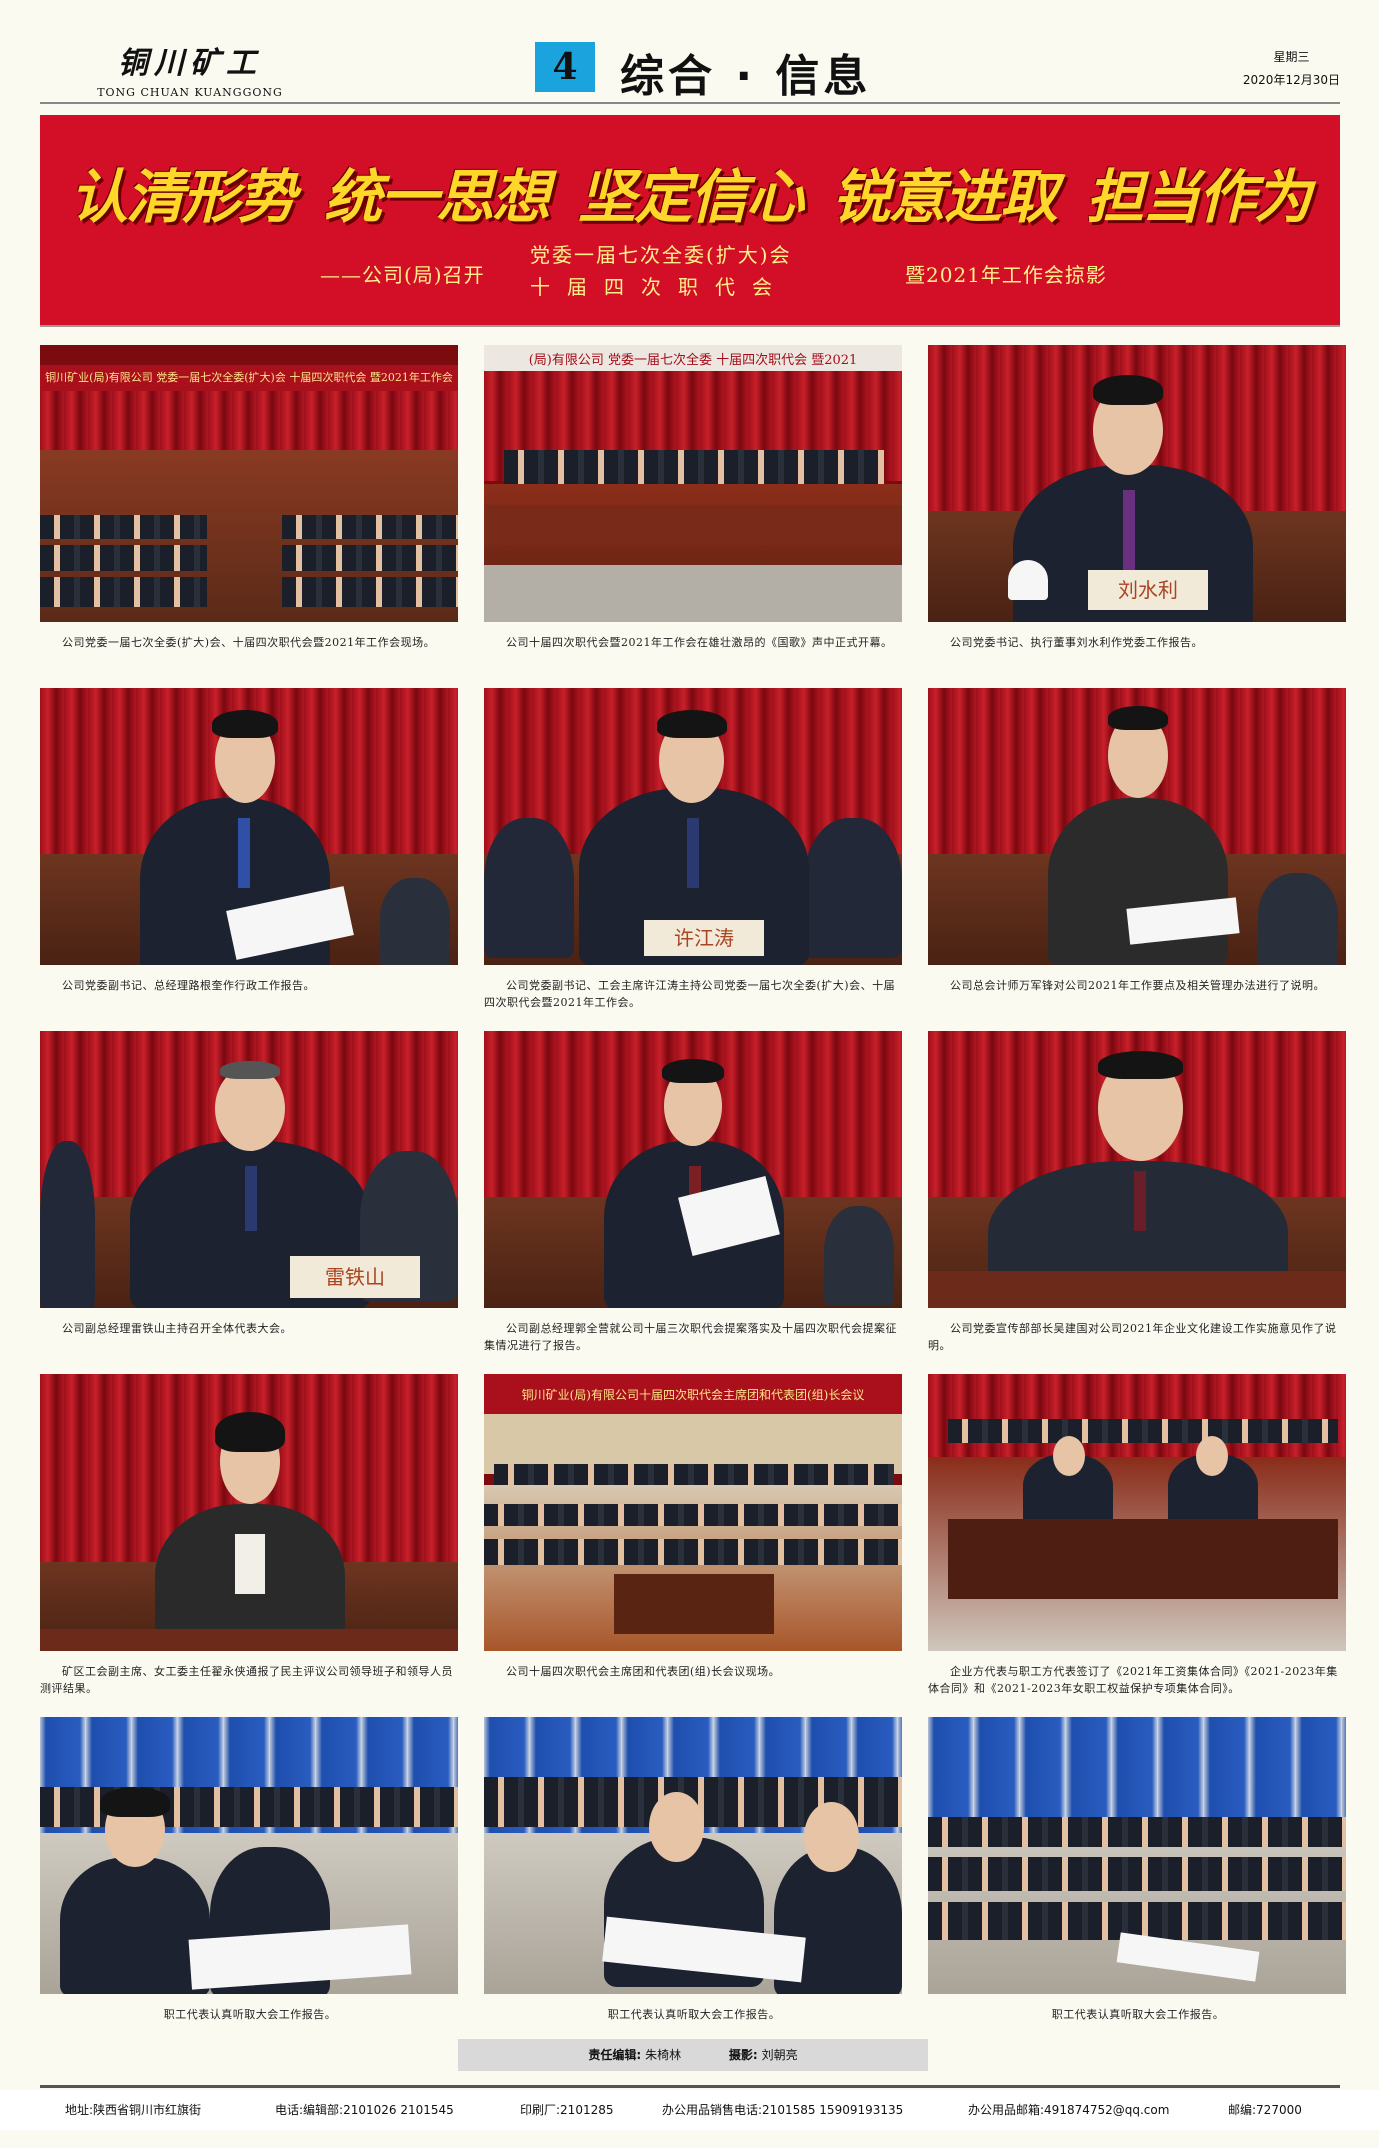 The image size is (1379, 2148). I want to click on brand-name-en: TONG CHUAN KUANGGONG, so click(190, 92).